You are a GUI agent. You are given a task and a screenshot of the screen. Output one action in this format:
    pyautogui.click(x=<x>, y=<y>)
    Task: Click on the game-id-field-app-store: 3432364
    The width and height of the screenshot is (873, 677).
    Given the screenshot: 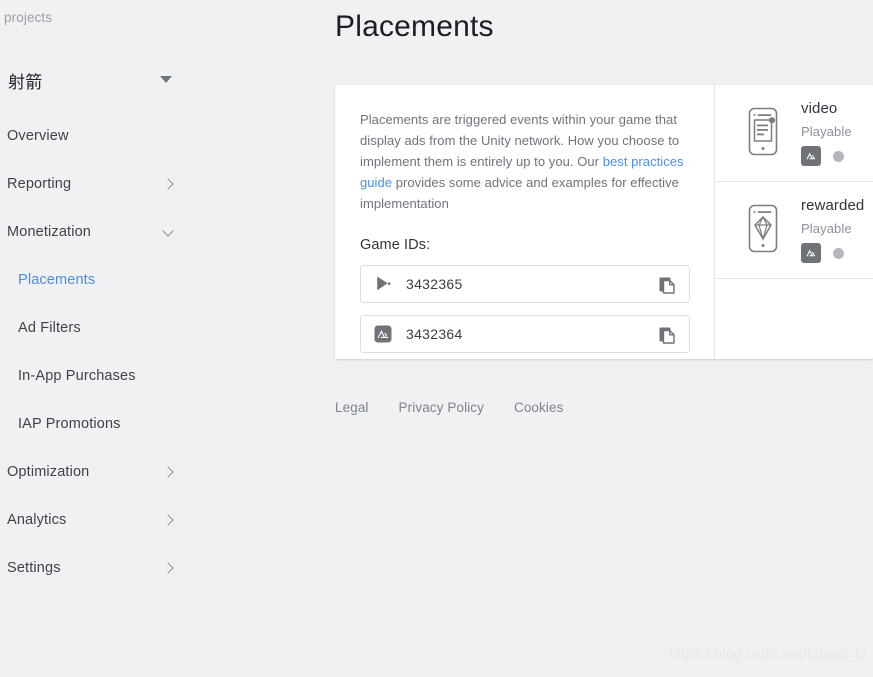 What is the action you would take?
    pyautogui.click(x=525, y=334)
    